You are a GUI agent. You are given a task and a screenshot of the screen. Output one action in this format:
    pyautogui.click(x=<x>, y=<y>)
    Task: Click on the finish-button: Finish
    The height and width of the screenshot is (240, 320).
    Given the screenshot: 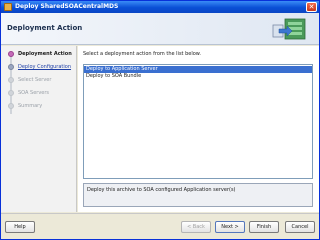 What is the action you would take?
    pyautogui.click(x=264, y=227)
    